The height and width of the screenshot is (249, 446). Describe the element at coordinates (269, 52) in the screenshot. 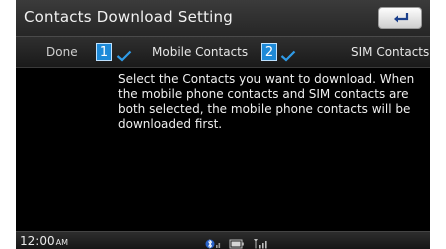

I see `callout-badge-2: 2` at that location.